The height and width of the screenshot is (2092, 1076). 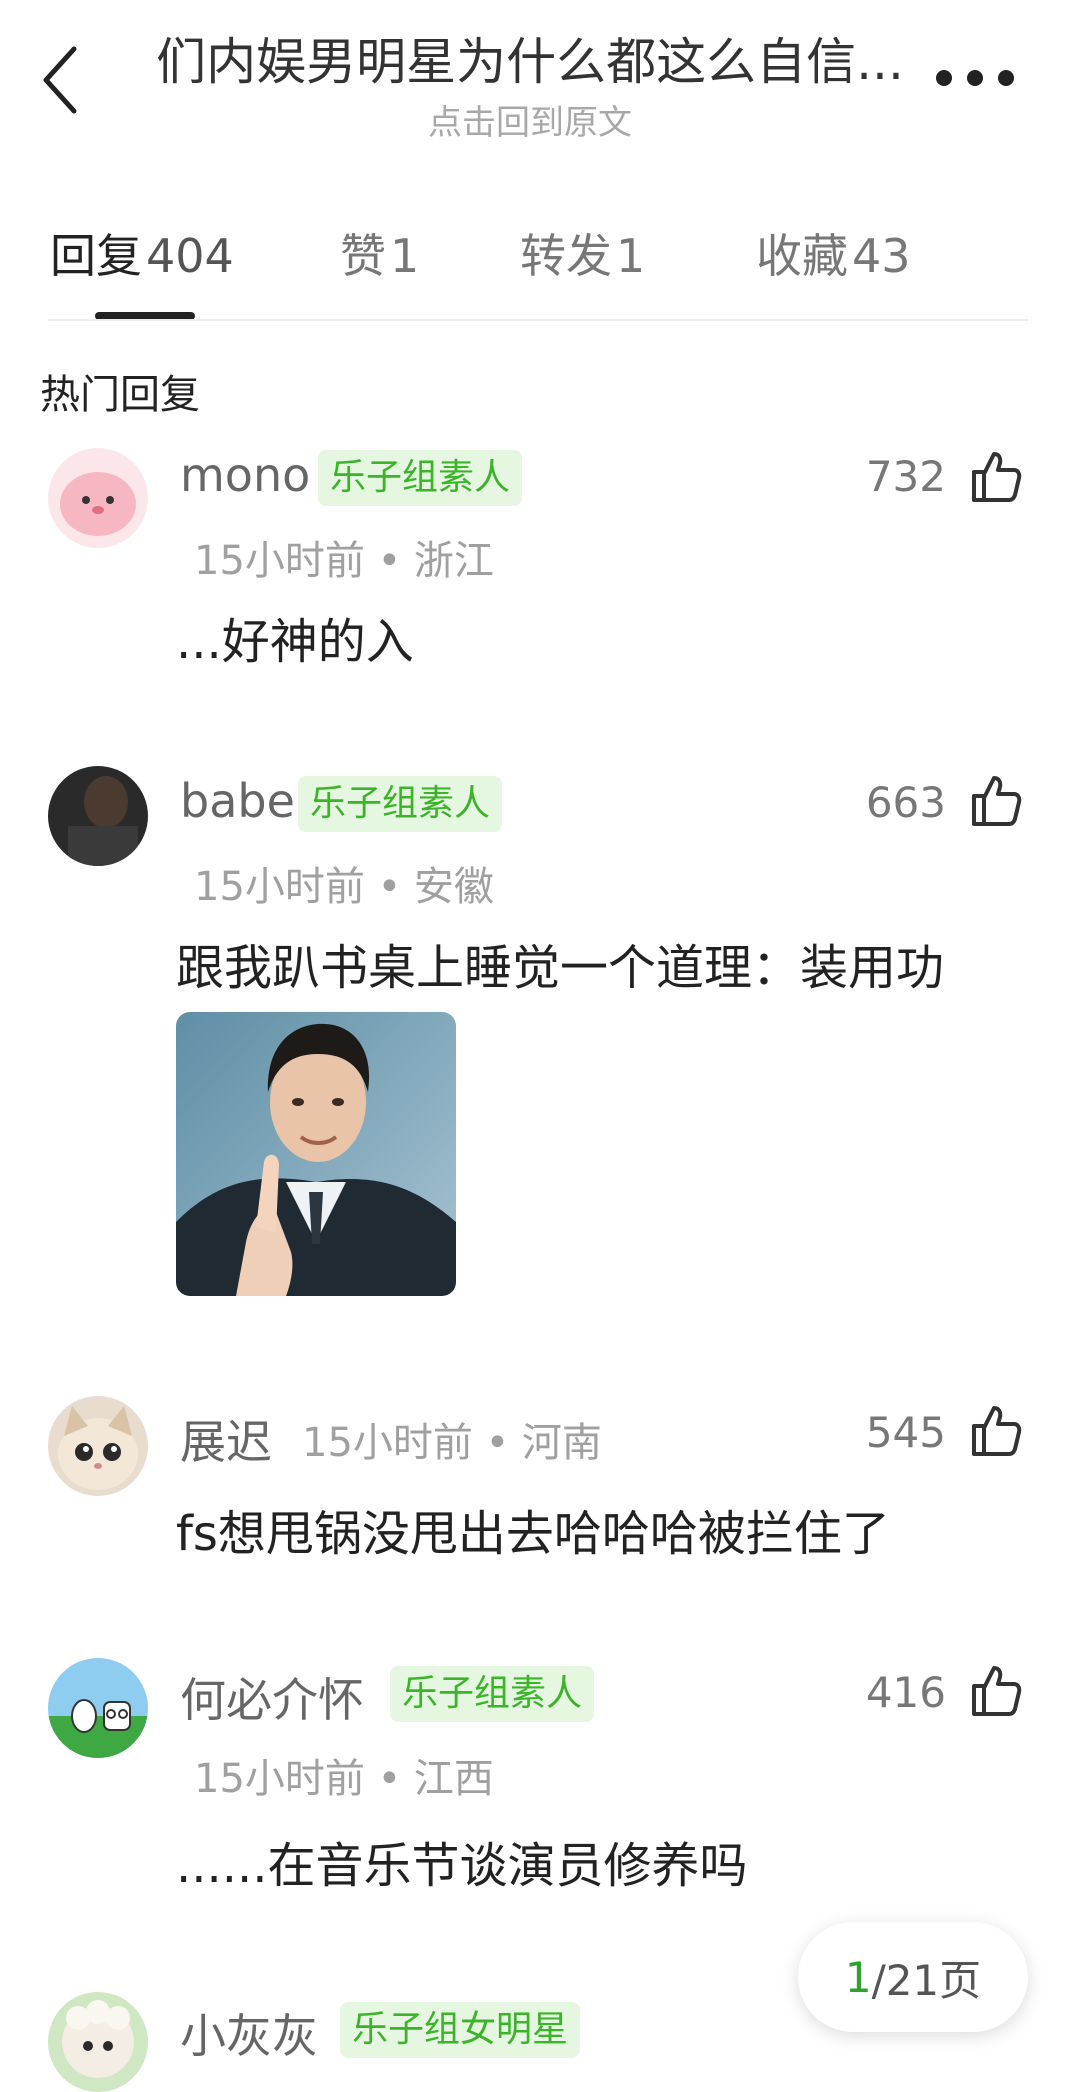 I want to click on tab-bar: 回复404 赞1 转发1 收藏43, so click(x=538, y=260).